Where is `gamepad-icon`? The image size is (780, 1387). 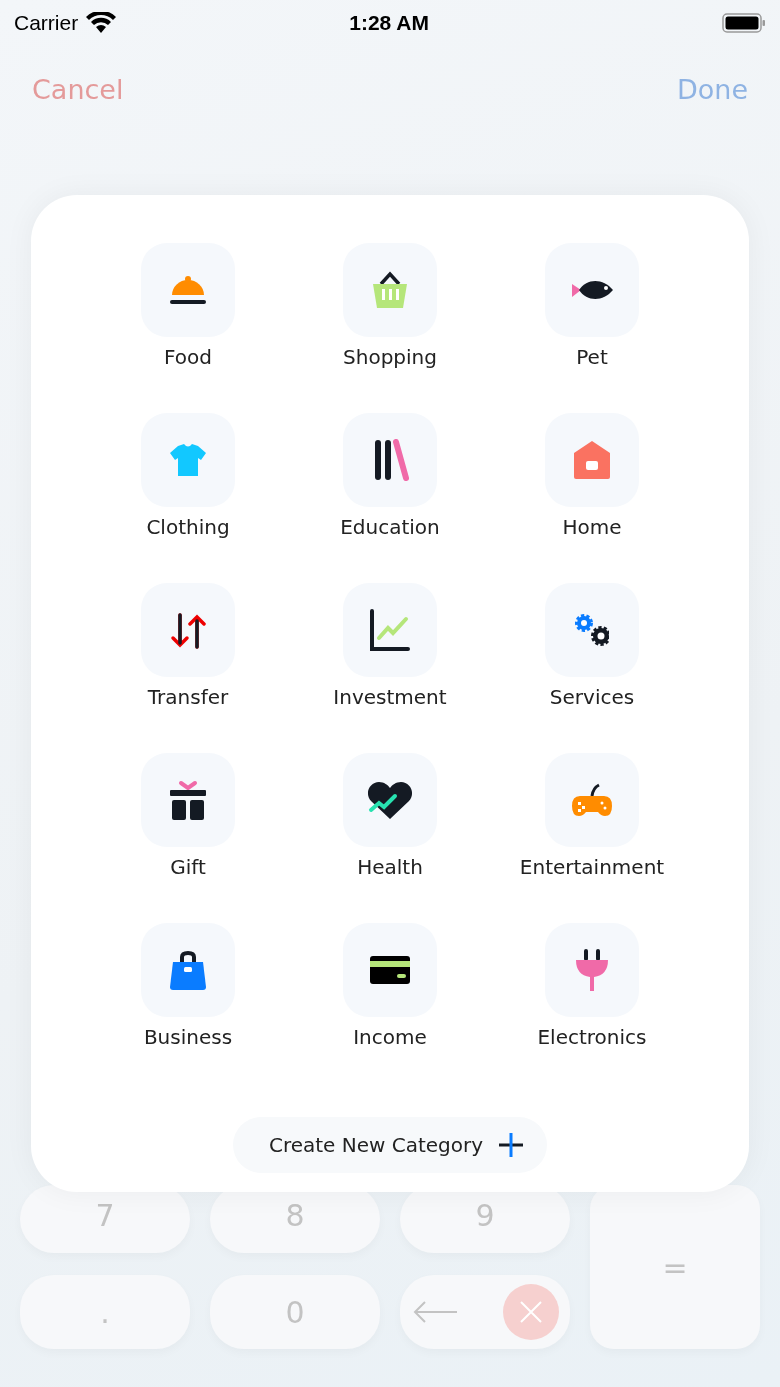 gamepad-icon is located at coordinates (592, 800).